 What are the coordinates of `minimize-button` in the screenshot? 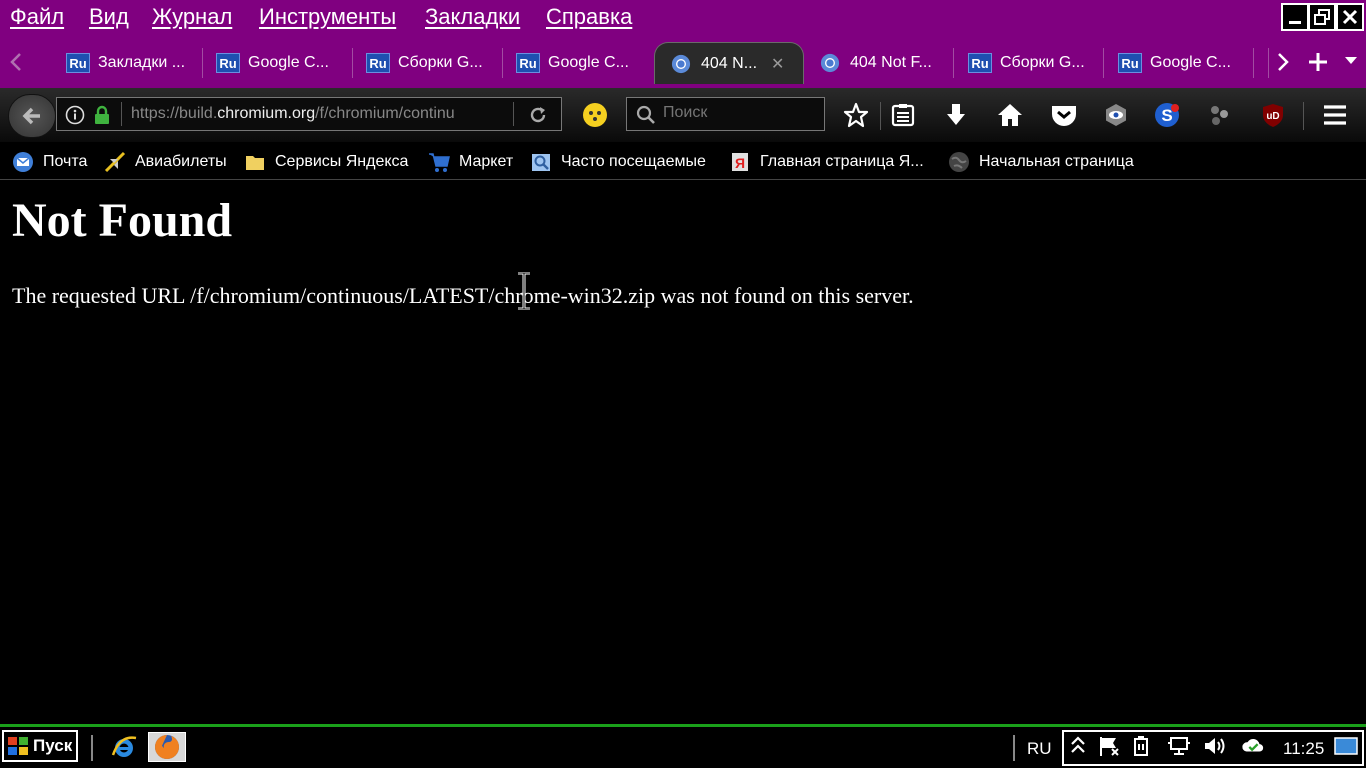 It's located at (1295, 17).